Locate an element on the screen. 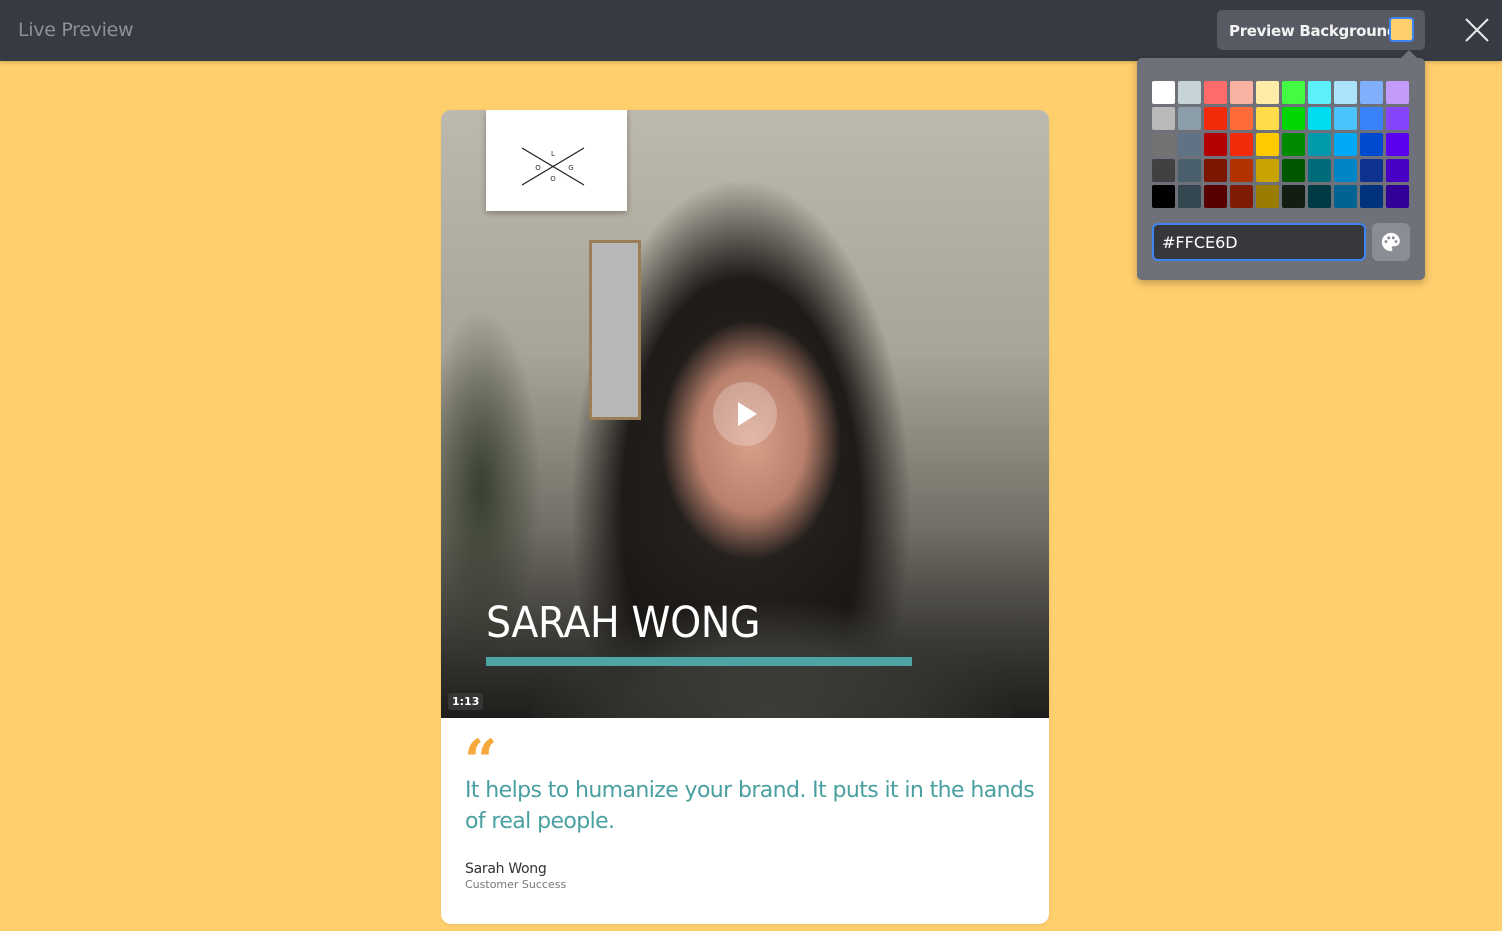 This screenshot has height=931, width=1502. brand-logo: L O G O is located at coordinates (556, 160).